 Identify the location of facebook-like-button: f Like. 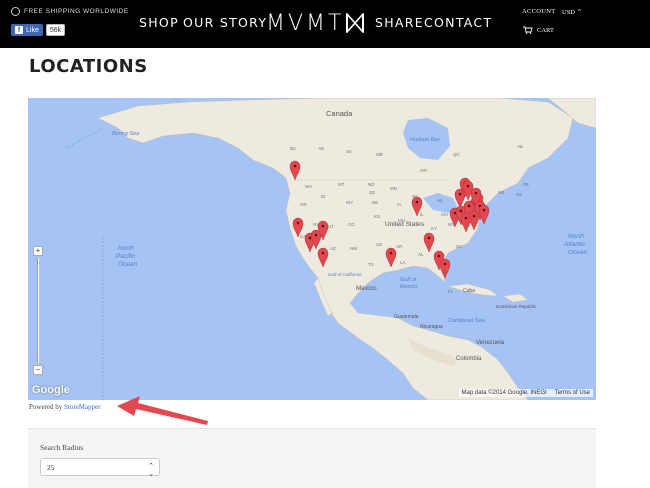
(27, 30).